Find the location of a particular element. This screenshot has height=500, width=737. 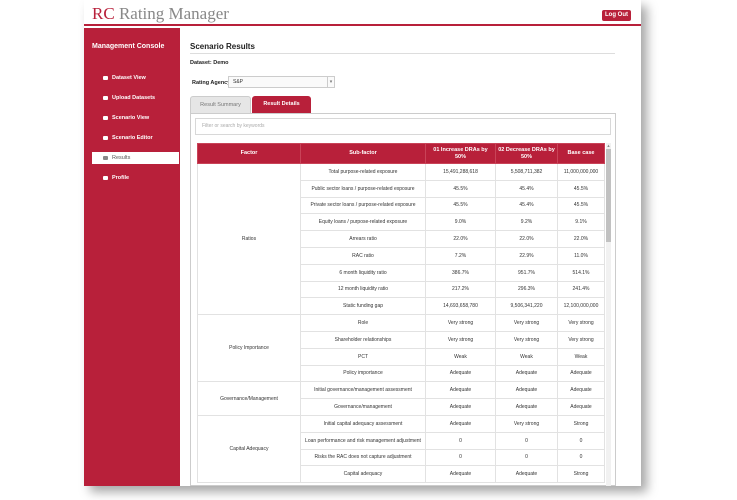

rating-agency-select: S&P ▾ is located at coordinates (281, 82).